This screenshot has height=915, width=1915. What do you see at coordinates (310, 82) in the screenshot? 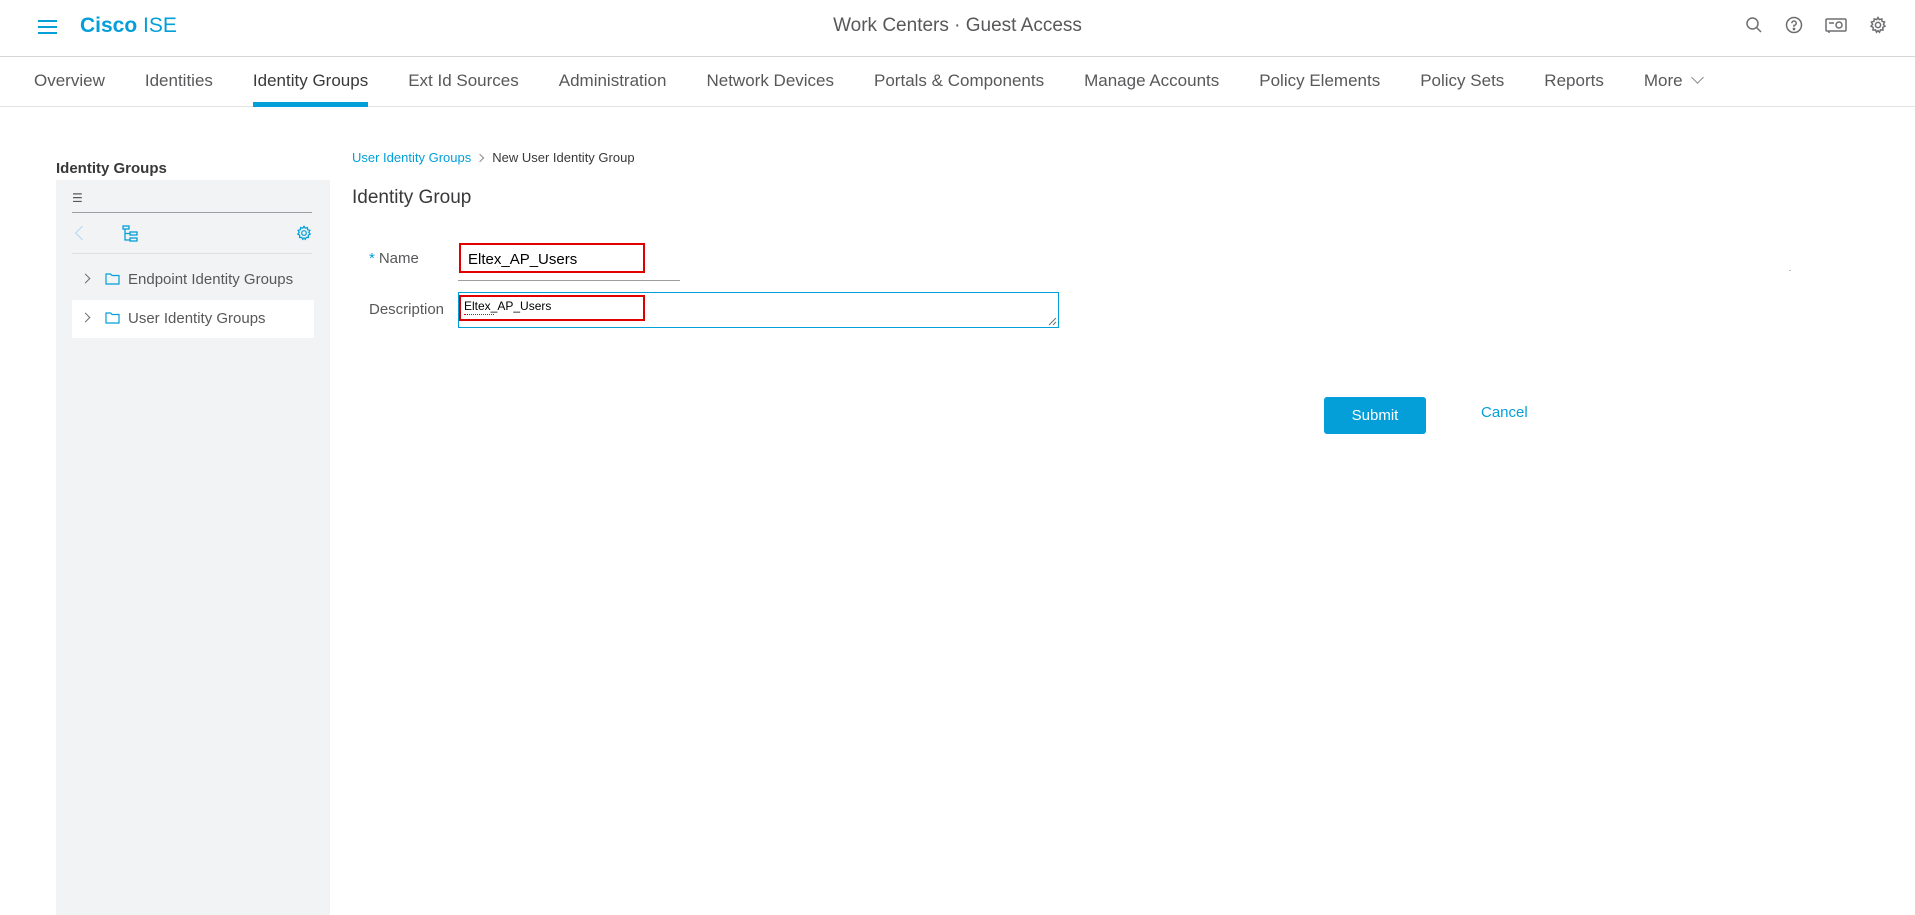
I see `tab-identity-groups: Identity Groups` at bounding box center [310, 82].